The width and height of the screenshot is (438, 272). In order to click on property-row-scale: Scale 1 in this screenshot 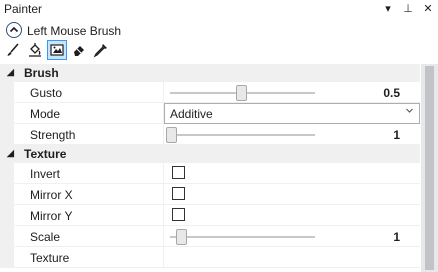, I will do `click(210, 236)`.